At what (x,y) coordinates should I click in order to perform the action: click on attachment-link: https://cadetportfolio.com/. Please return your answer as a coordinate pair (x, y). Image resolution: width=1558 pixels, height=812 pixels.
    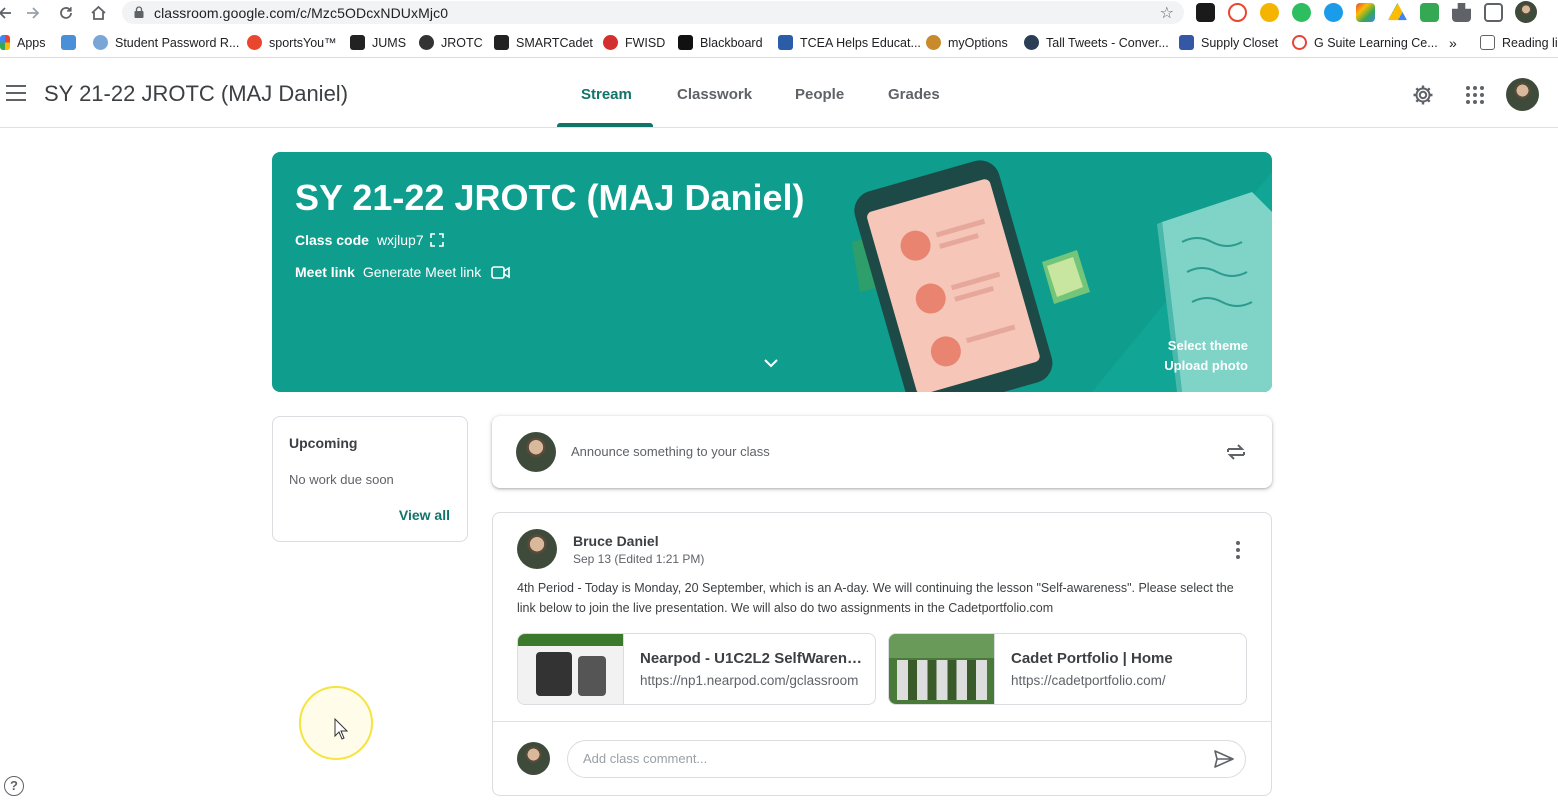
    Looking at the image, I should click on (1088, 680).